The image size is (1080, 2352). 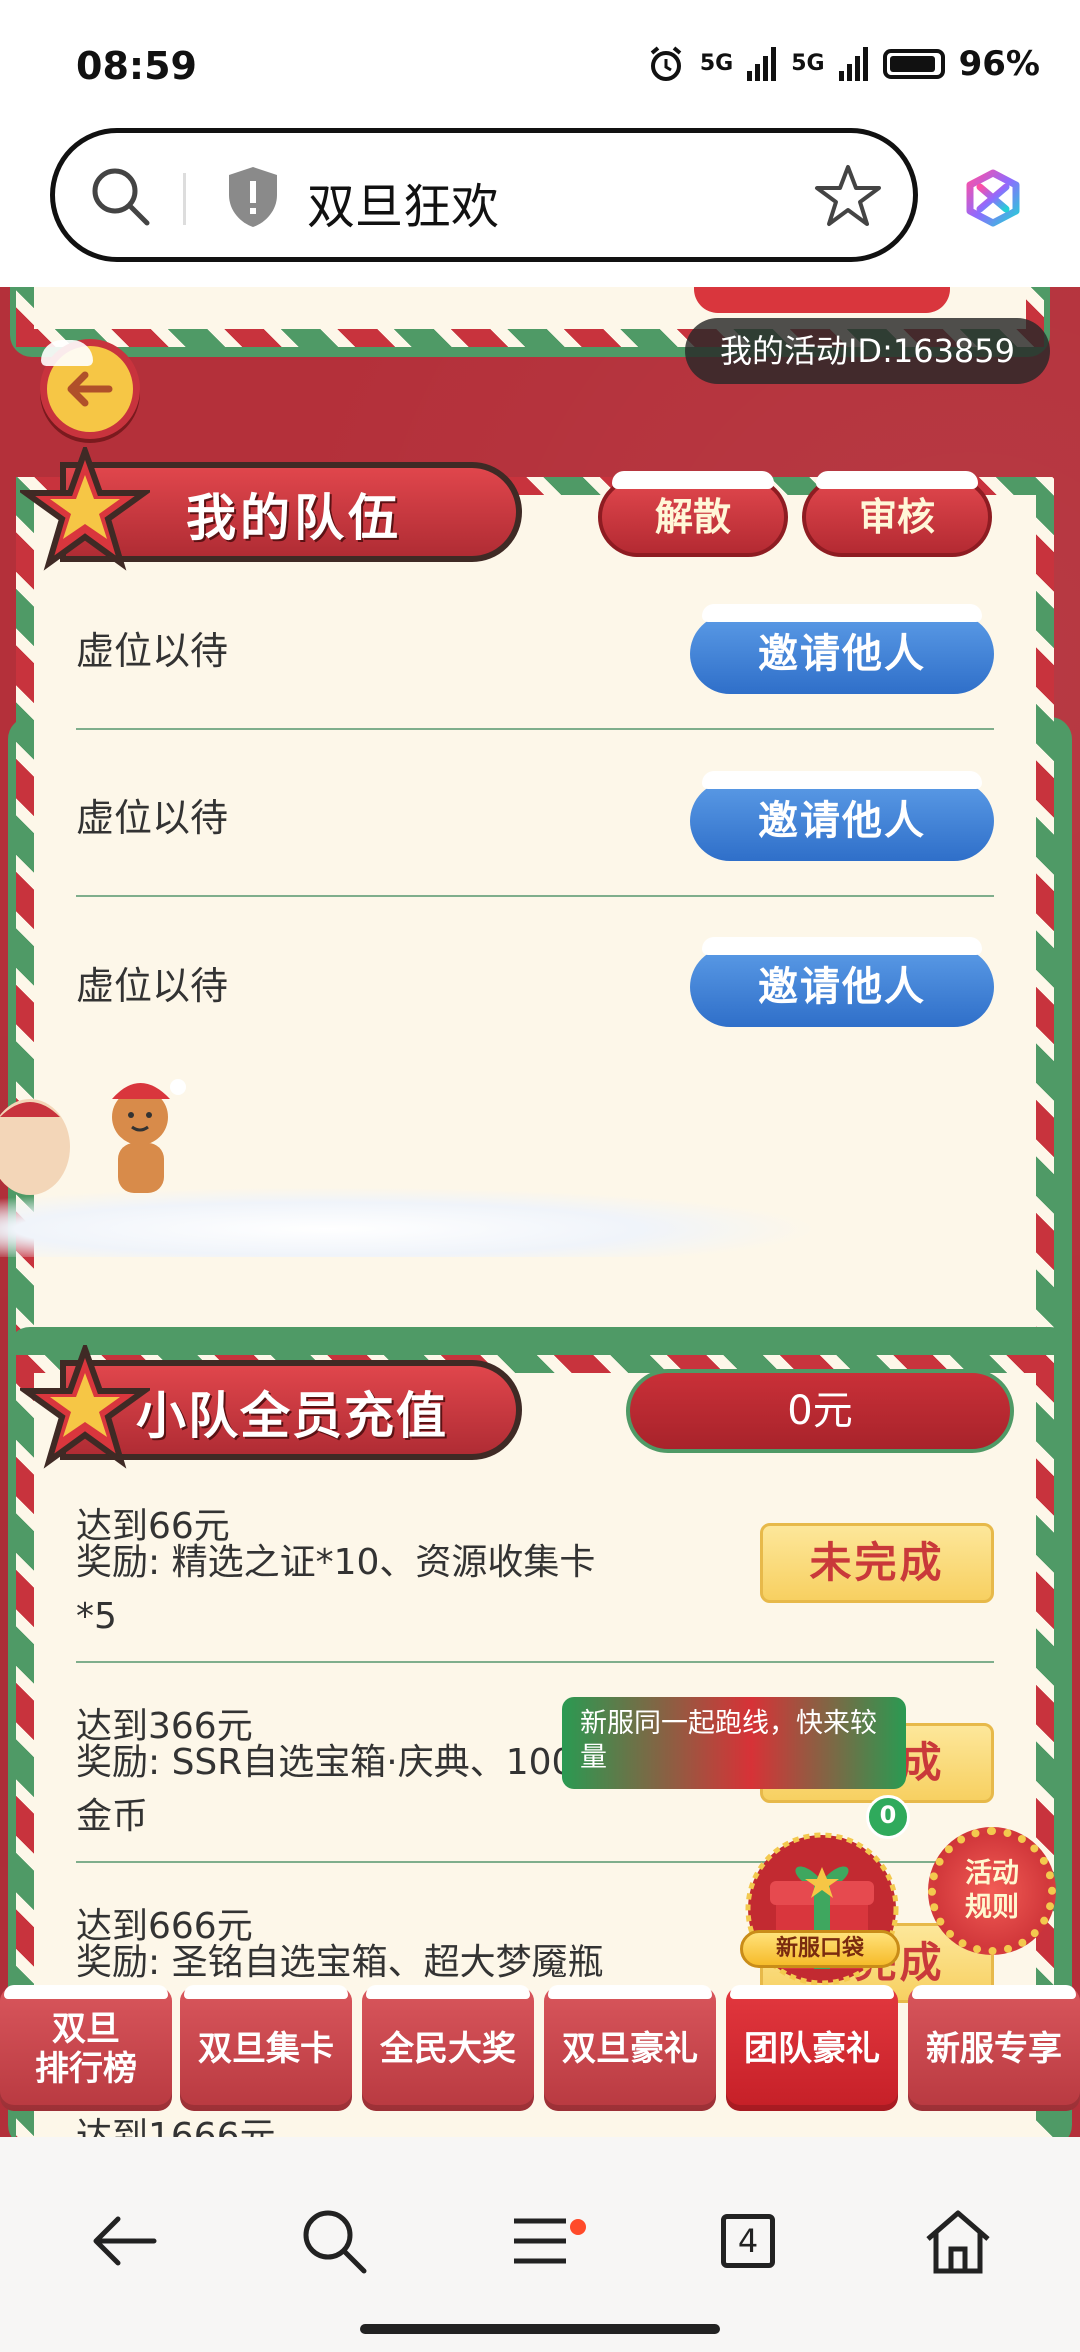 What do you see at coordinates (808, 63) in the screenshot?
I see `network-type-2: 5G` at bounding box center [808, 63].